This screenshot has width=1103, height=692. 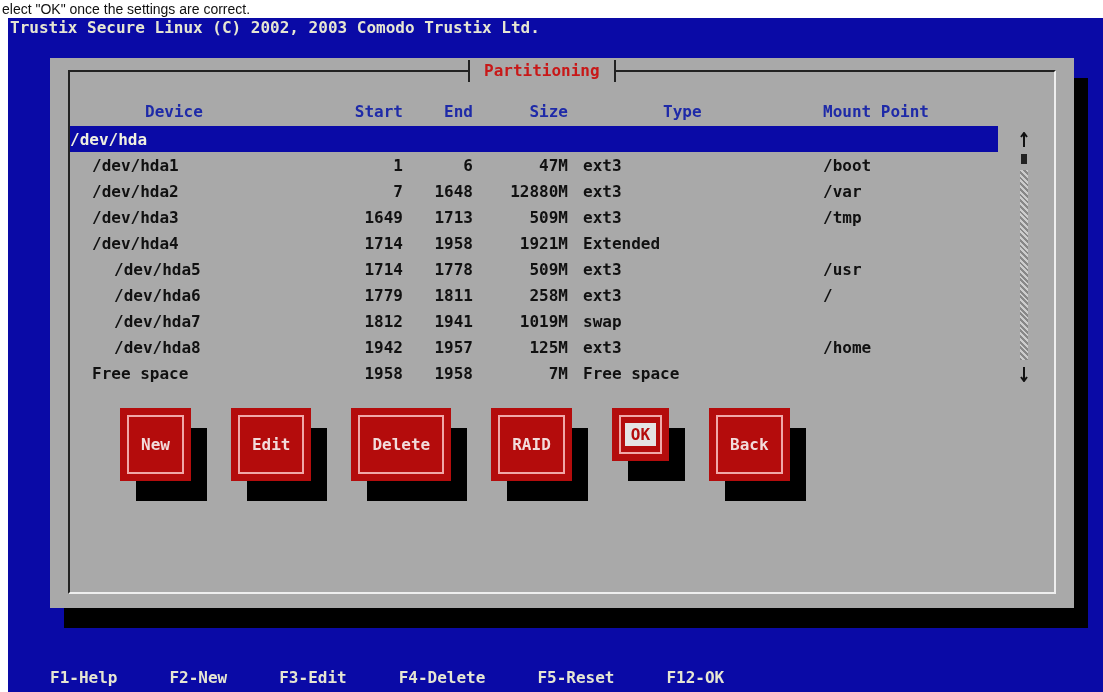 I want to click on table-cell-text: 1649, so click(x=383, y=217).